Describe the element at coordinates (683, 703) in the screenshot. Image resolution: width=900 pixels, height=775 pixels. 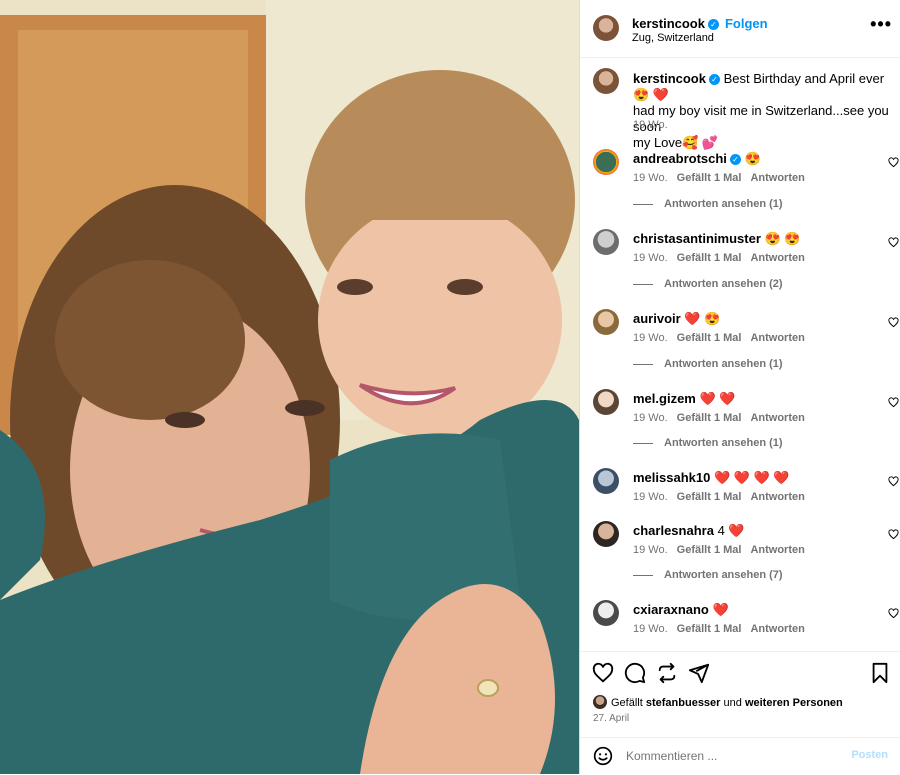
I see `liked-by-user: stefanbuesser` at that location.